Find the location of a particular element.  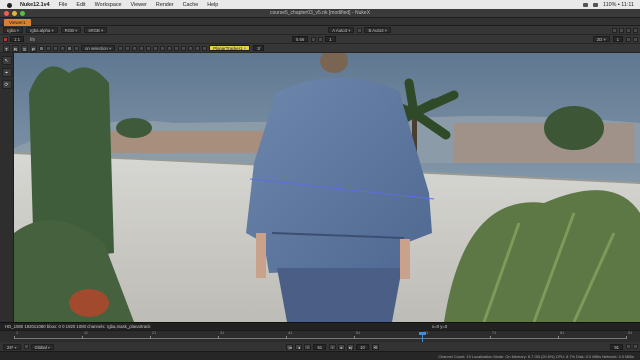

track-stop-icon is located at coordinates (55, 48).